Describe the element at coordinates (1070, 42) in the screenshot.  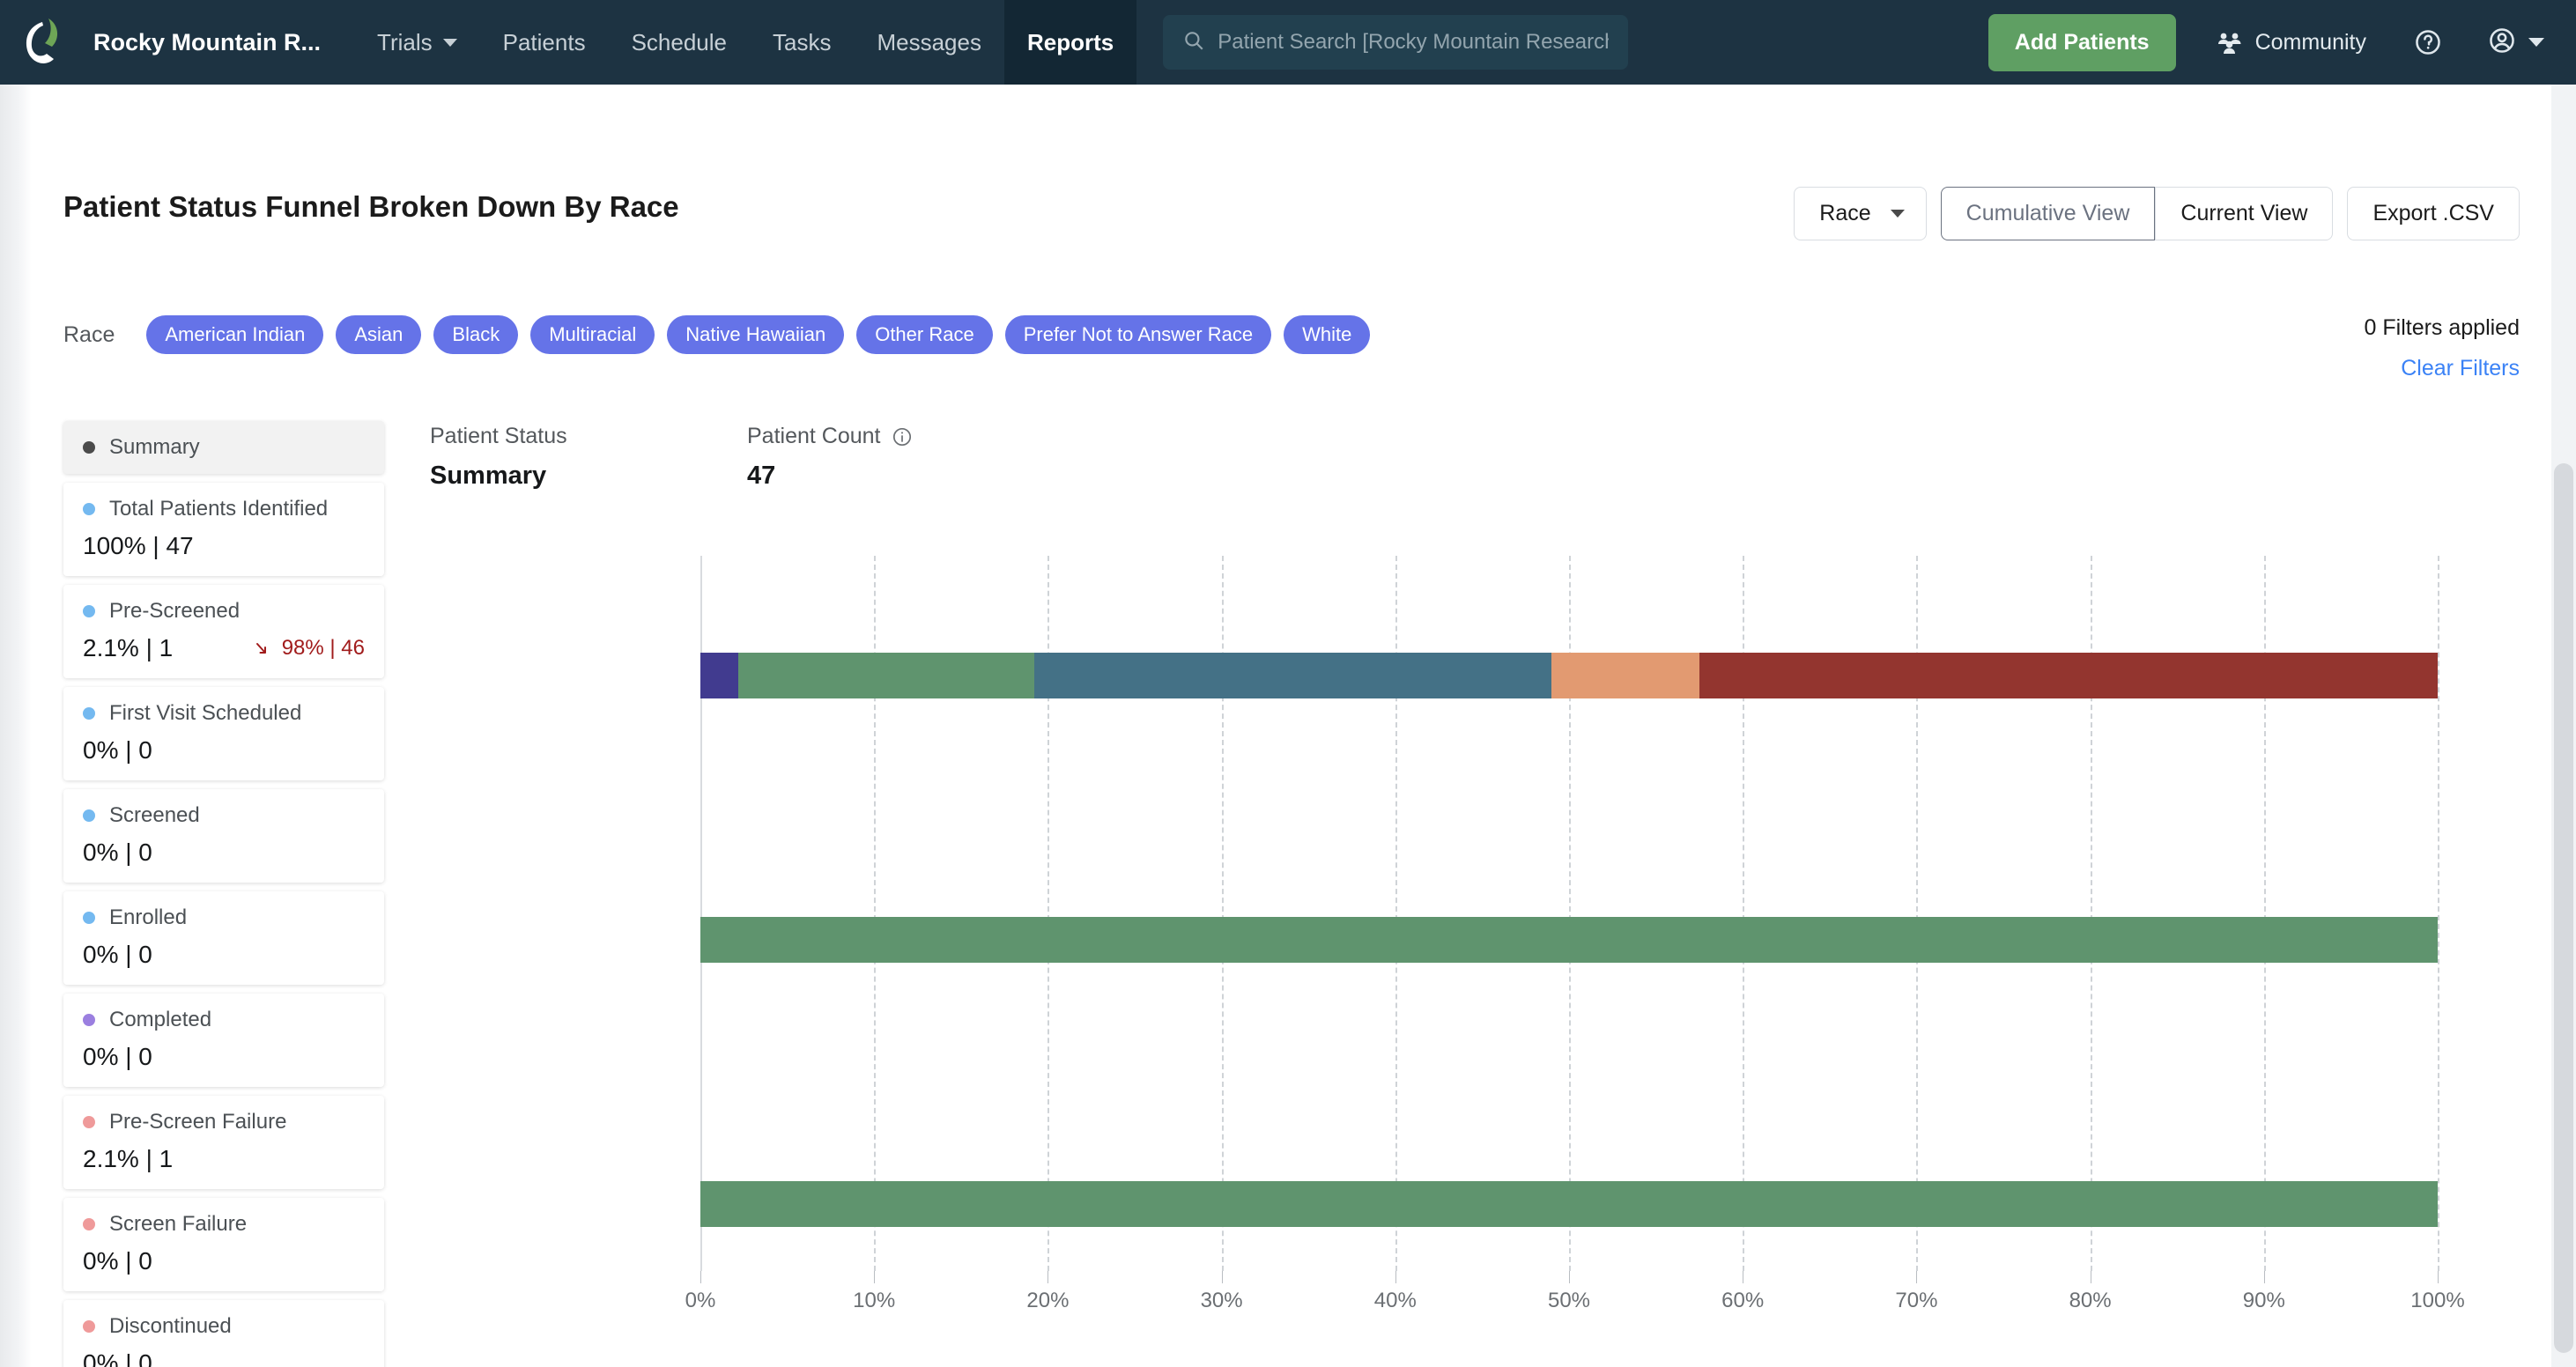
I see `nav-item-reports: Reports` at that location.